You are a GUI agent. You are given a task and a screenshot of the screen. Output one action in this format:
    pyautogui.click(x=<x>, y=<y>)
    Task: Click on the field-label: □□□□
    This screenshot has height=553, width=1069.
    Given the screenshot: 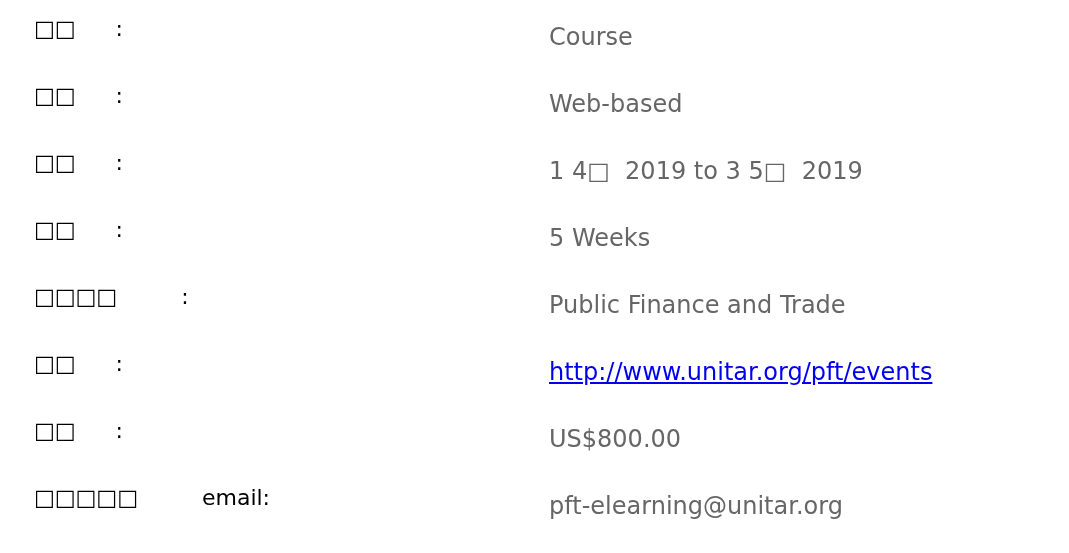 What is the action you would take?
    pyautogui.click(x=76, y=297)
    